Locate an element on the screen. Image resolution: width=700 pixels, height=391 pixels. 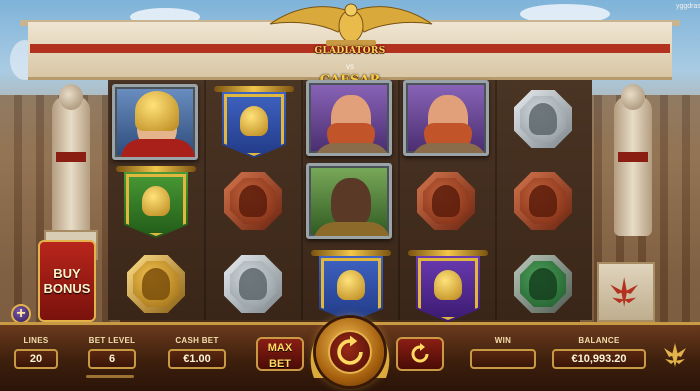
laurel-plinth is located at coordinates (626, 292).